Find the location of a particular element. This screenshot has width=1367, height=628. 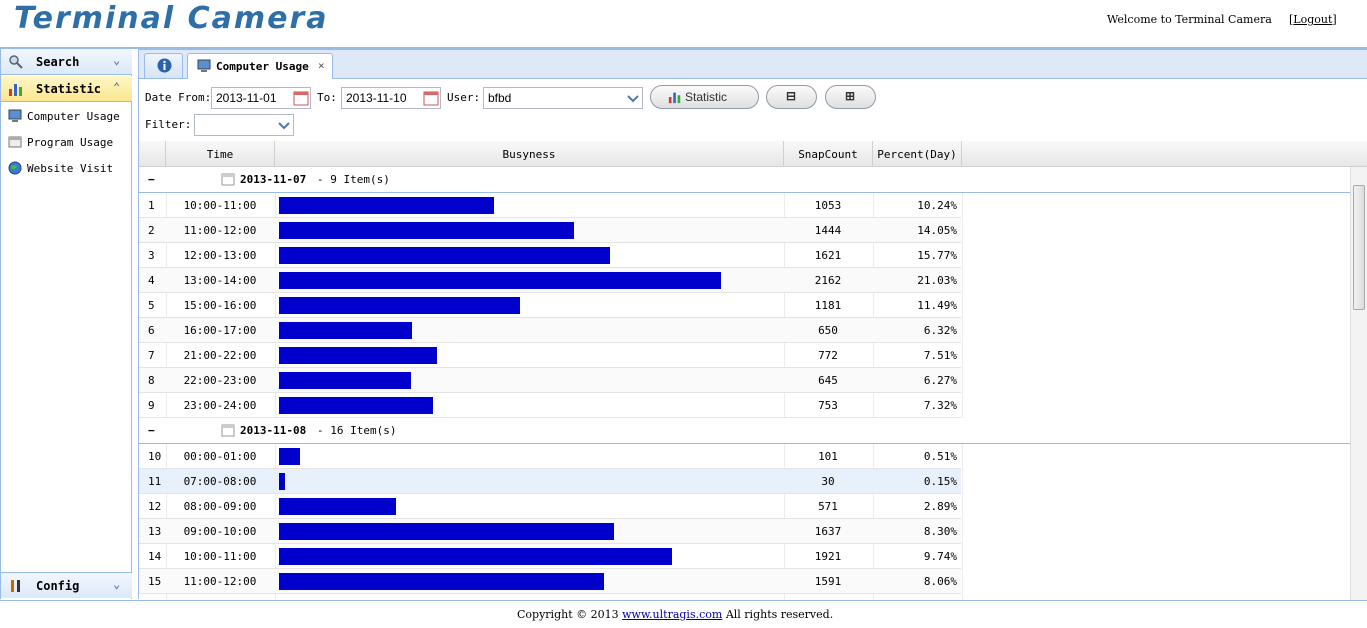

date-to-label: To: is located at coordinates (327, 97).